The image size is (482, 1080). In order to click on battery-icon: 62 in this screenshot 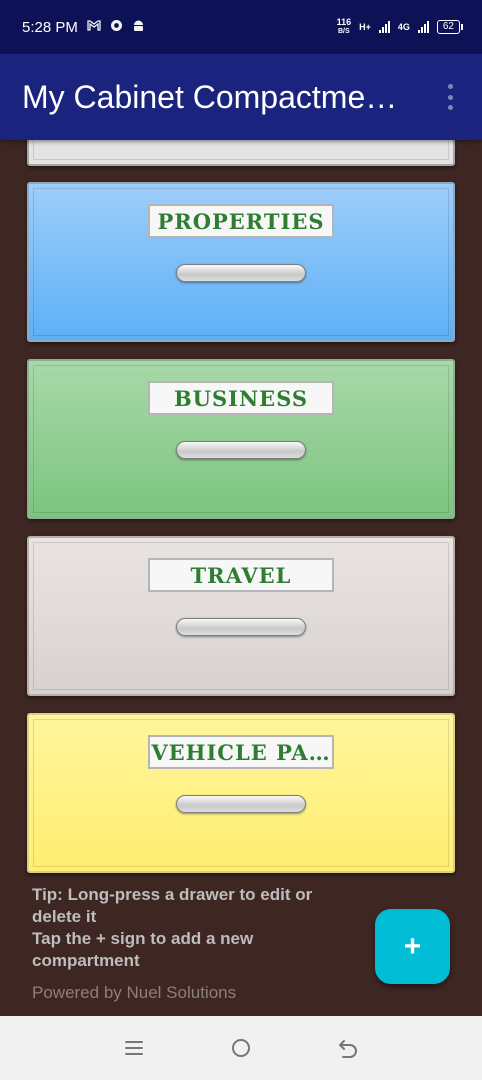, I will do `click(450, 27)`.